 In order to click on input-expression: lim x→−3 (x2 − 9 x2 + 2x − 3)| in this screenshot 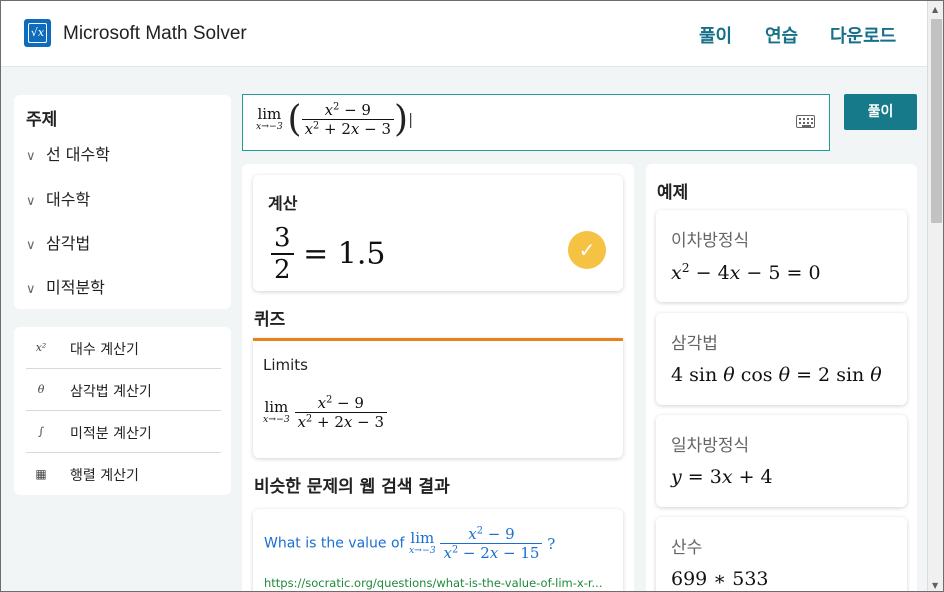, I will do `click(334, 119)`.